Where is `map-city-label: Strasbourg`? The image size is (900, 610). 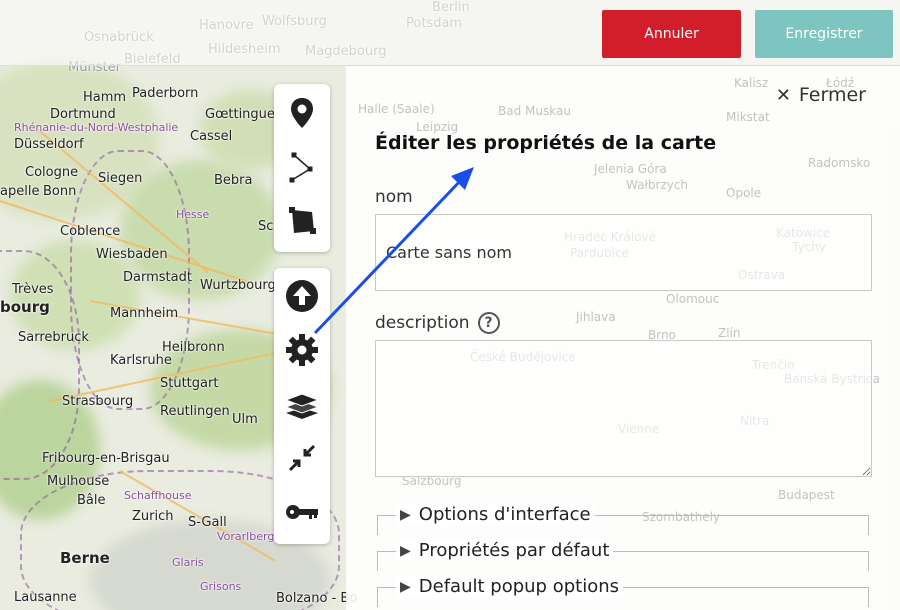
map-city-label: Strasbourg is located at coordinates (98, 401).